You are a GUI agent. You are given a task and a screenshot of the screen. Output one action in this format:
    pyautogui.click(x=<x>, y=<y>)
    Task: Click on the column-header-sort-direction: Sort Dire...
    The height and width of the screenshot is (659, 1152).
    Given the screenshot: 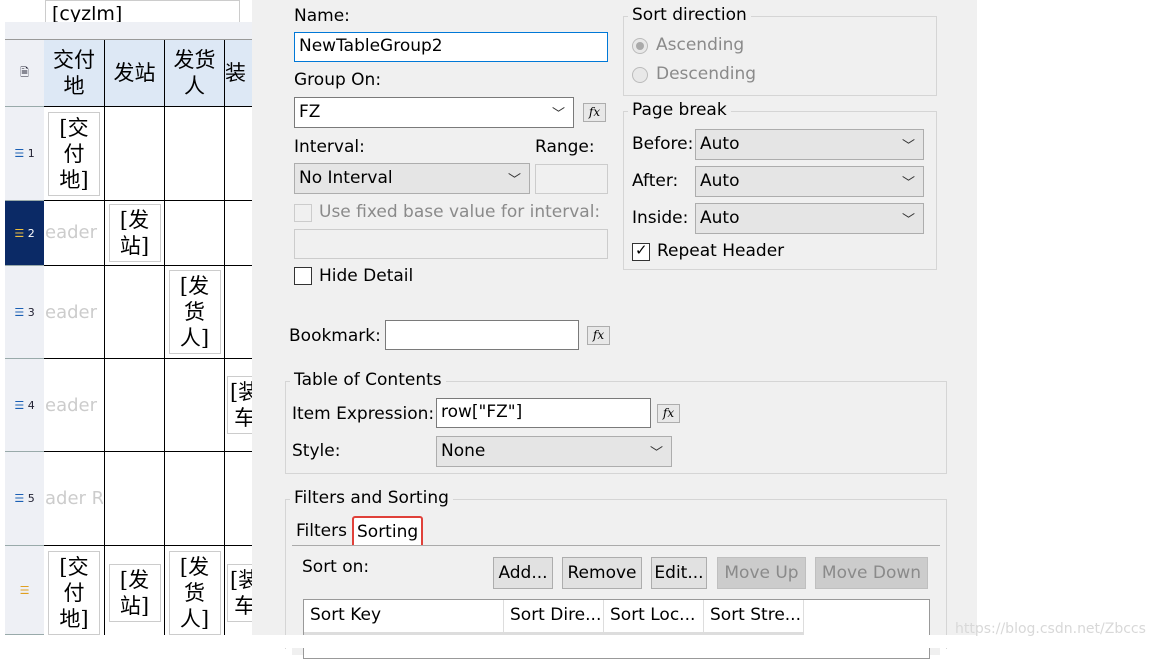 What is the action you would take?
    pyautogui.click(x=554, y=616)
    